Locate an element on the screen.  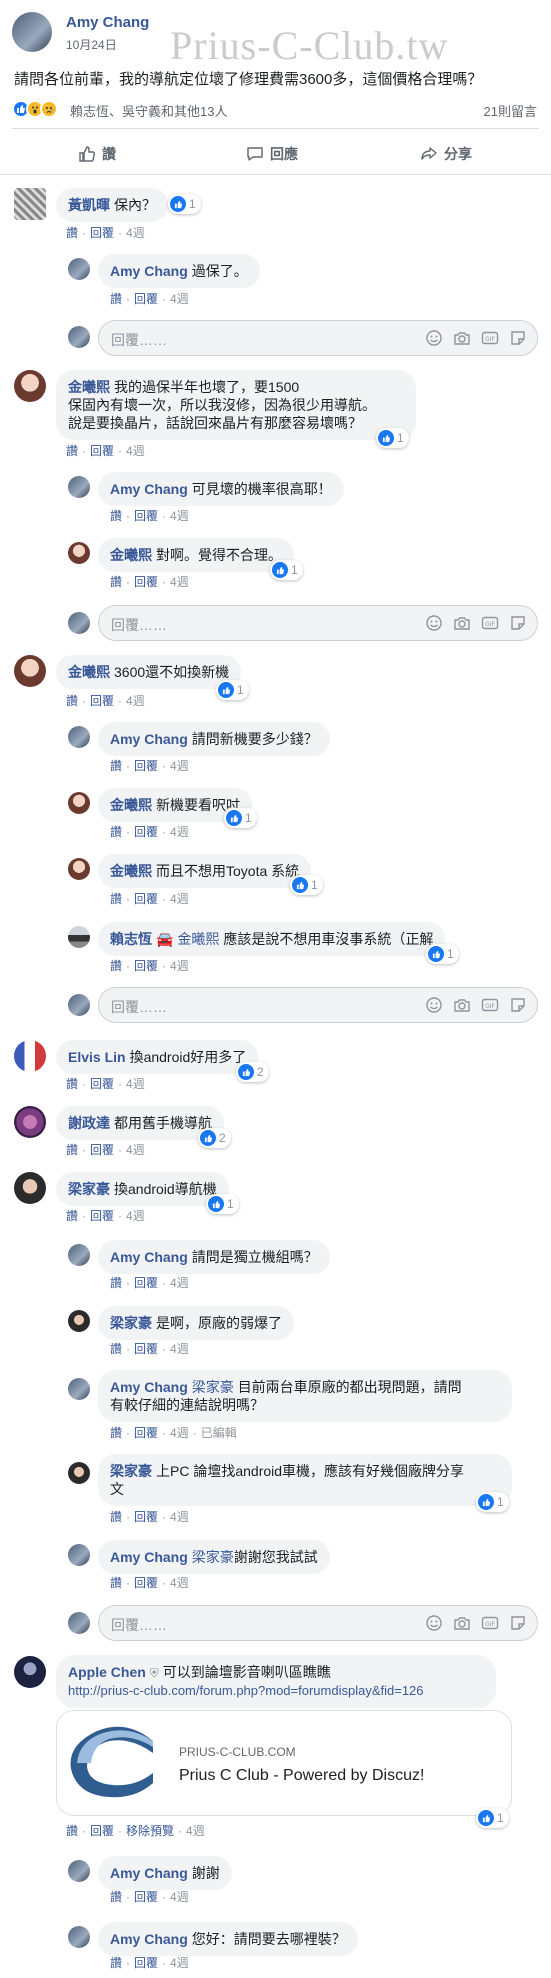
commenter-name: Apple Chen is located at coordinates (107, 1672).